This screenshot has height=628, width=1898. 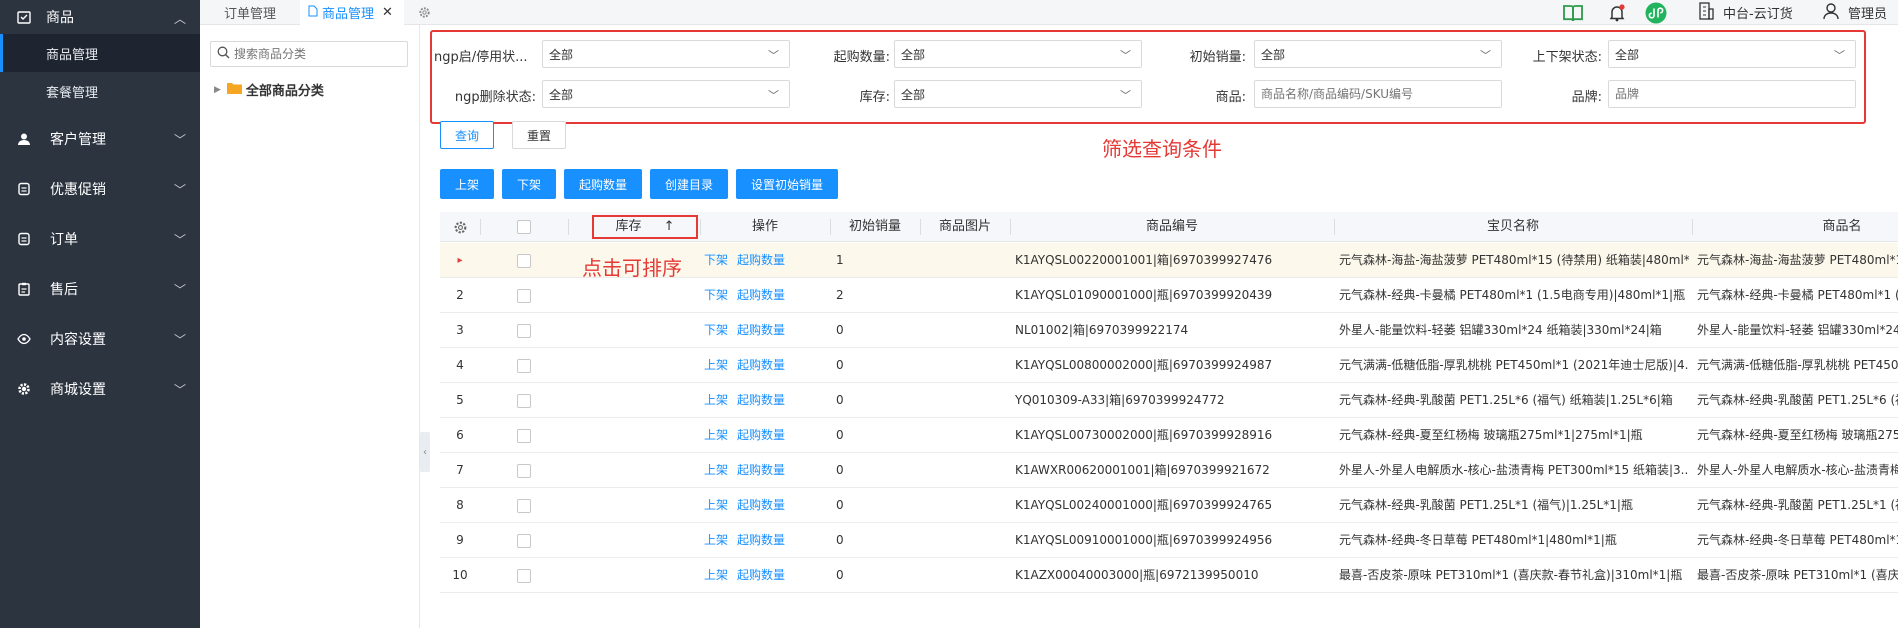 What do you see at coordinates (524, 227) in the screenshot?
I see `select-all-checkbox` at bounding box center [524, 227].